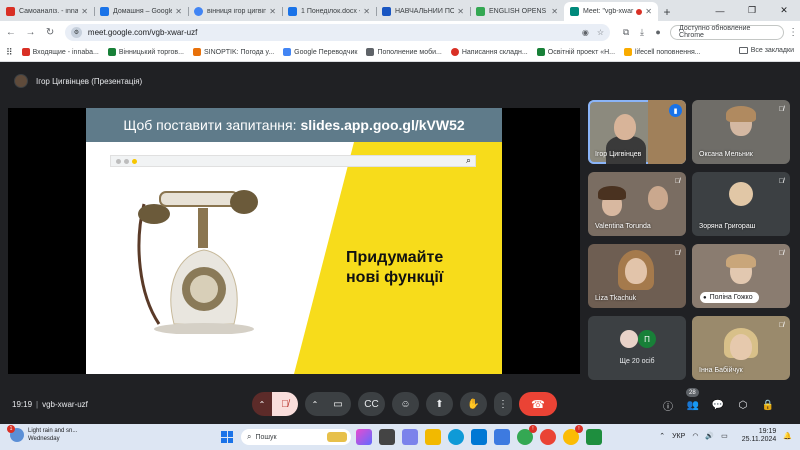 The width and height of the screenshot is (800, 450). Describe the element at coordinates (423, 11) in the screenshot. I see `browser-tab: НАВЧАЛЬНИЙ ПОР ✕` at that location.